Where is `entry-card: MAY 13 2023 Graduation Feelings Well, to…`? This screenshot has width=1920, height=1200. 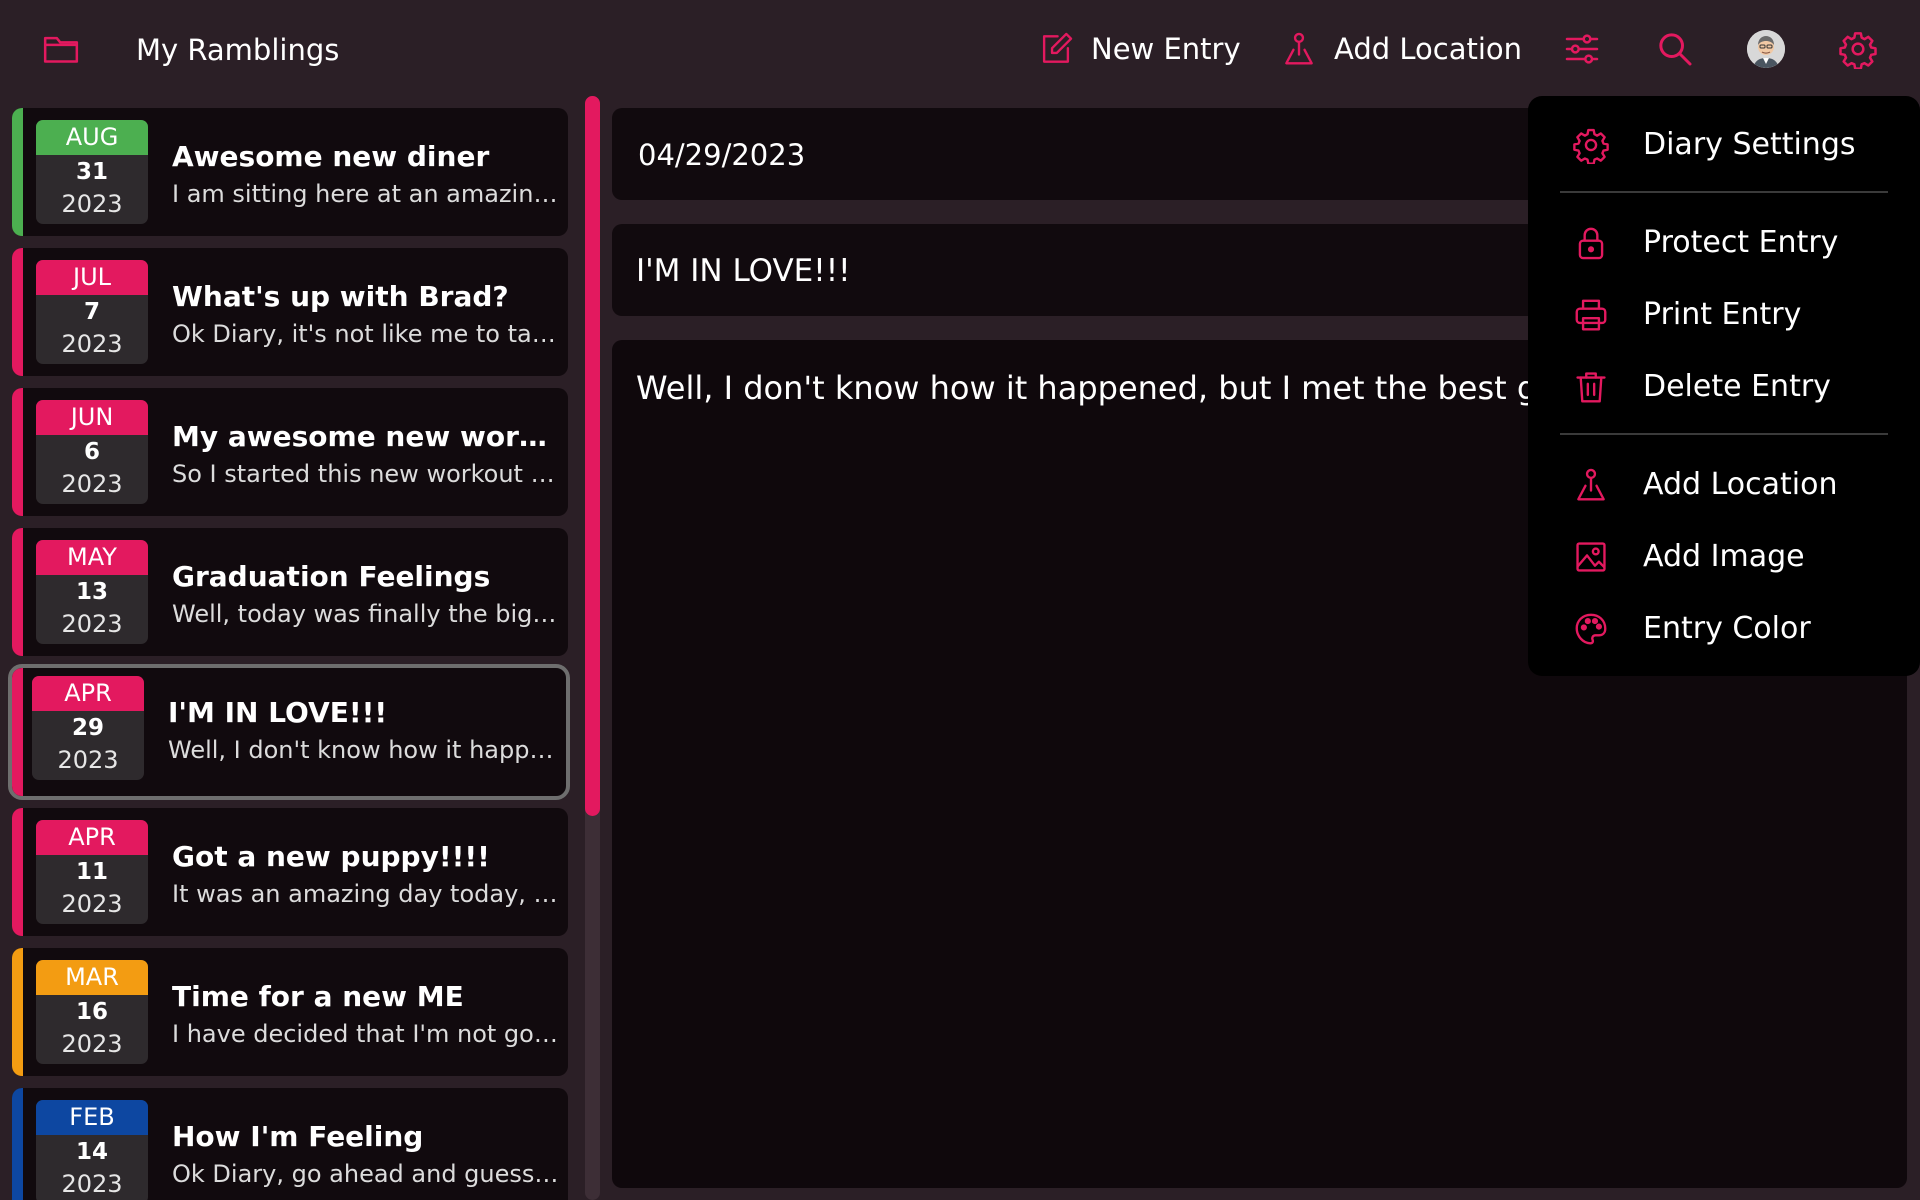 entry-card: MAY 13 2023 Graduation Feelings Well, to… is located at coordinates (290, 592).